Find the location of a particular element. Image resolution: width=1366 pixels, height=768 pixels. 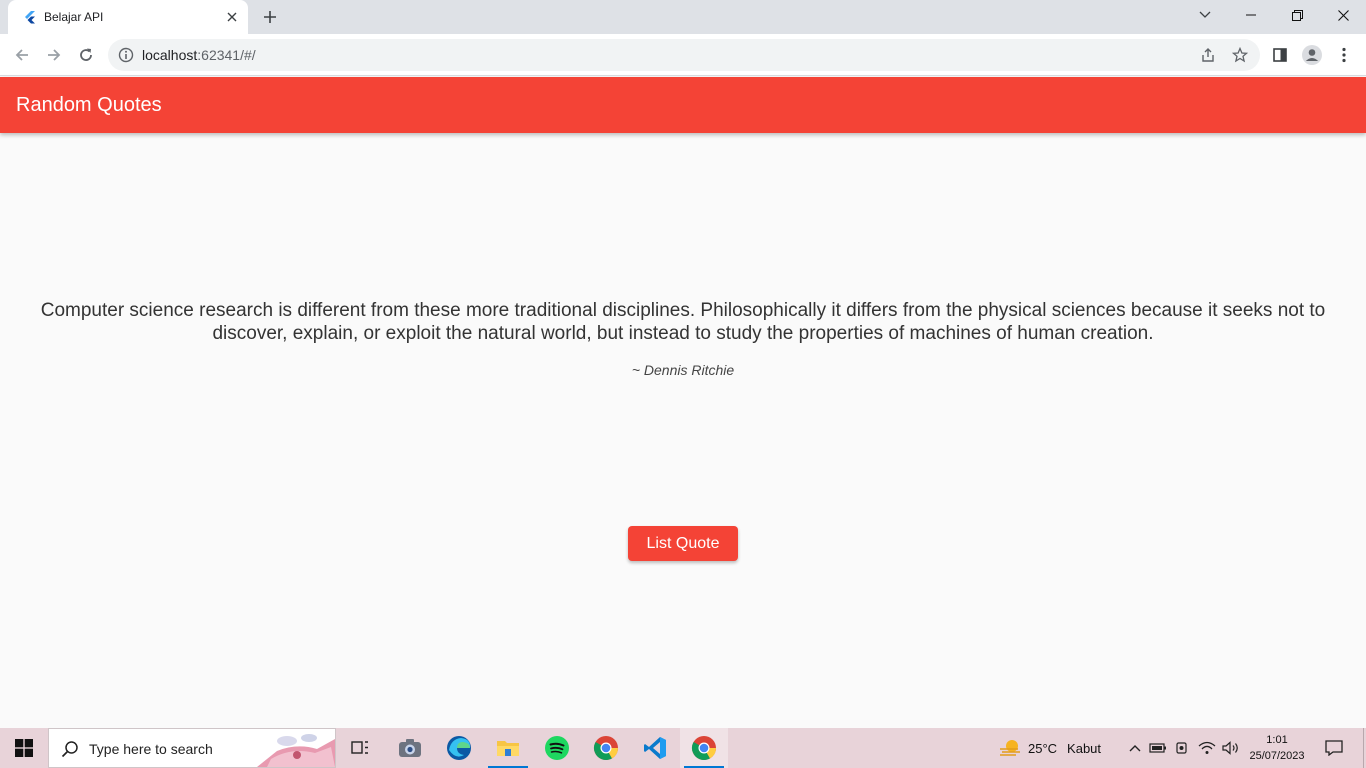

edge-browser-icon is located at coordinates (459, 748).